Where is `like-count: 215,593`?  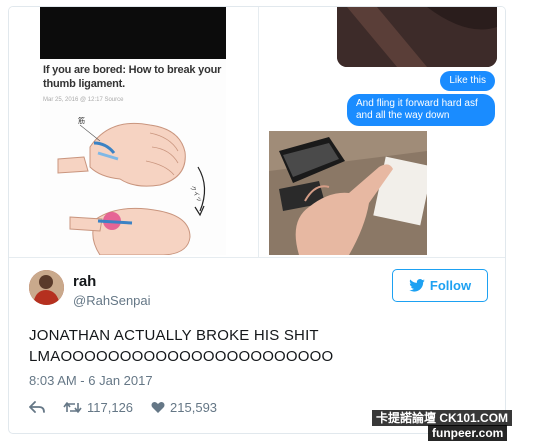
like-count: 215,593 is located at coordinates (194, 407).